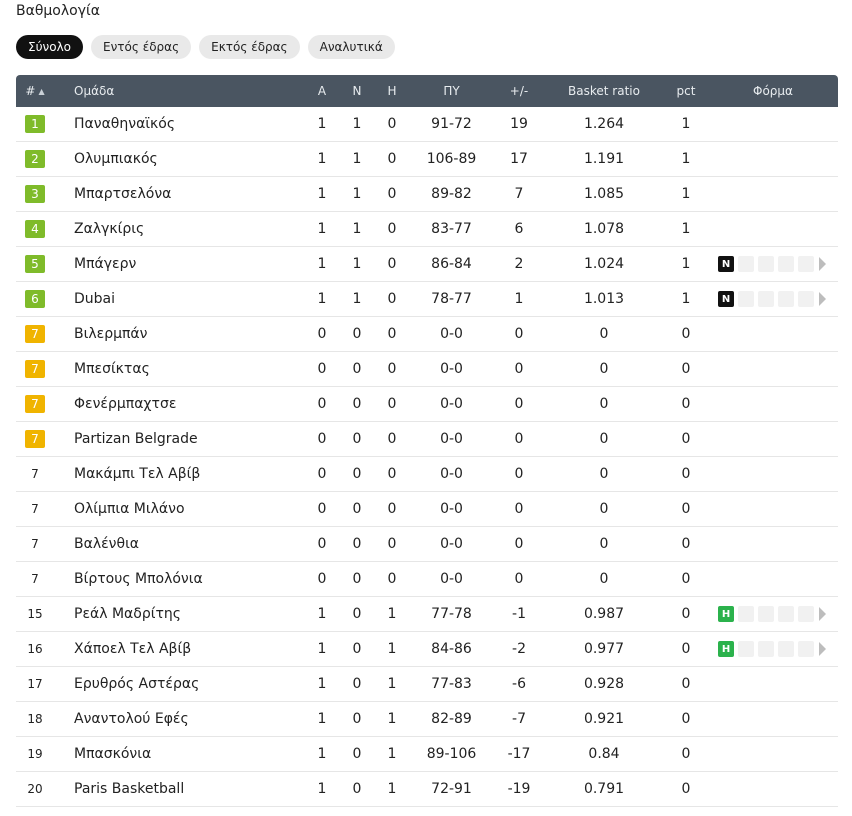  What do you see at coordinates (427, 194) in the screenshot?
I see `table-row: 3 Μπαρτσελόνα 1 1 0 89-82 7 1.085 1` at bounding box center [427, 194].